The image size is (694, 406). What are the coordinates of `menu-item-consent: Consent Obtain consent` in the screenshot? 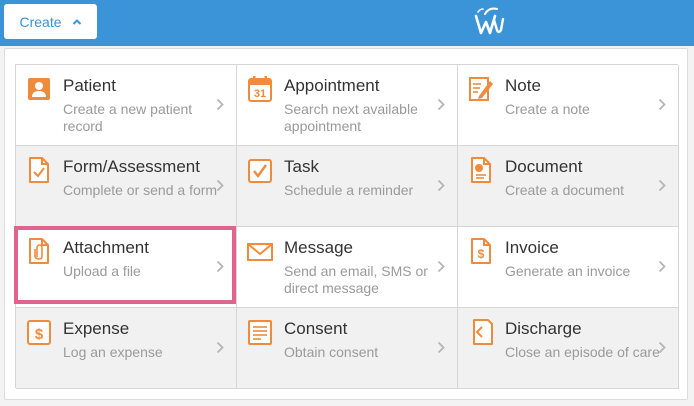 It's located at (347, 348).